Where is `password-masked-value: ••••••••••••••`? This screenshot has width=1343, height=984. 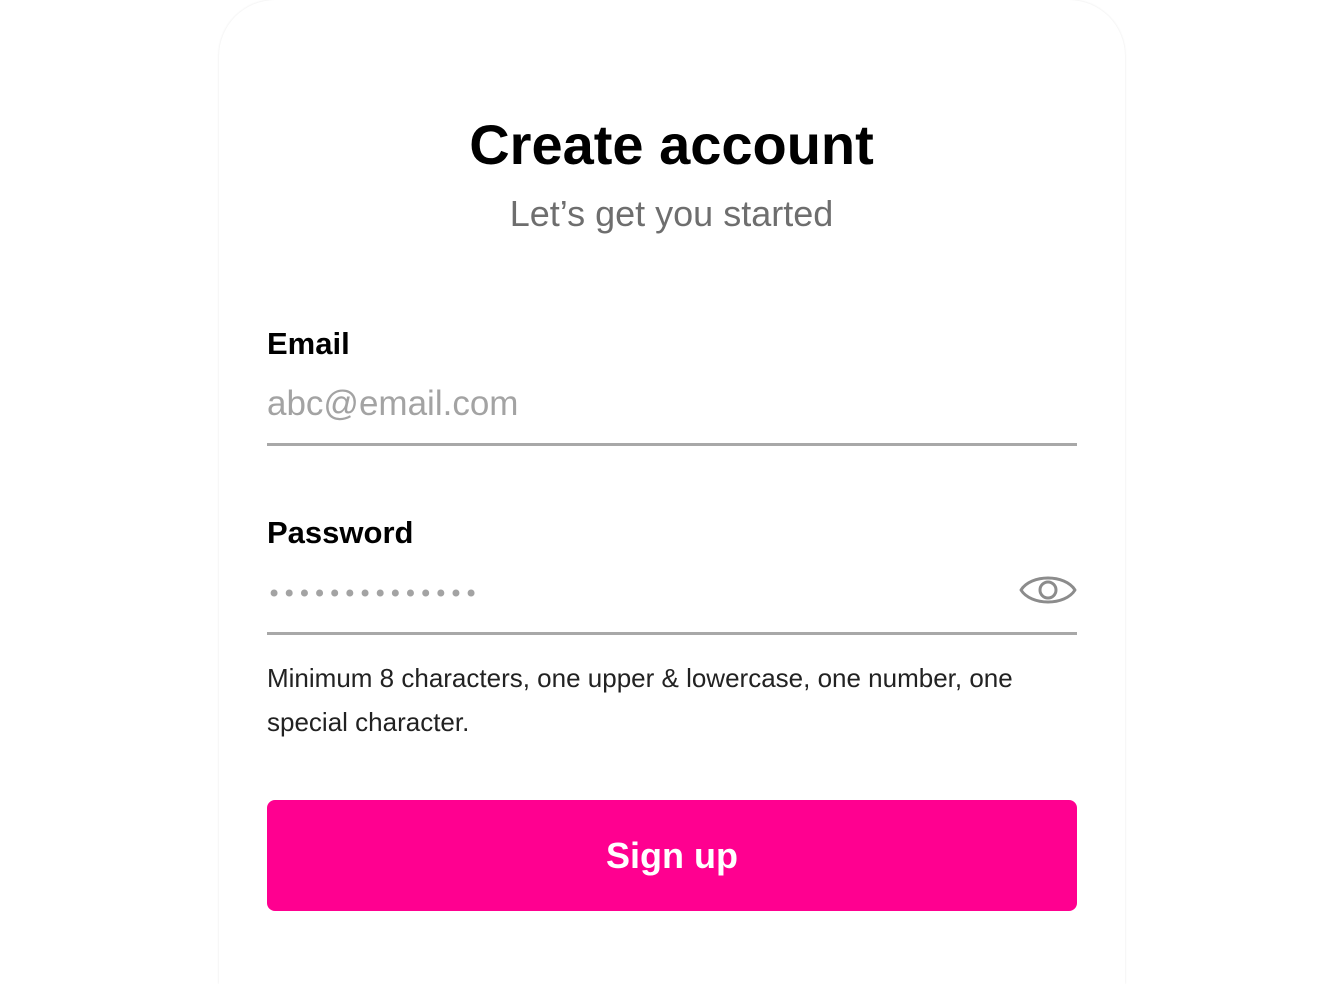
password-masked-value: •••••••••••••• is located at coordinates (373, 594).